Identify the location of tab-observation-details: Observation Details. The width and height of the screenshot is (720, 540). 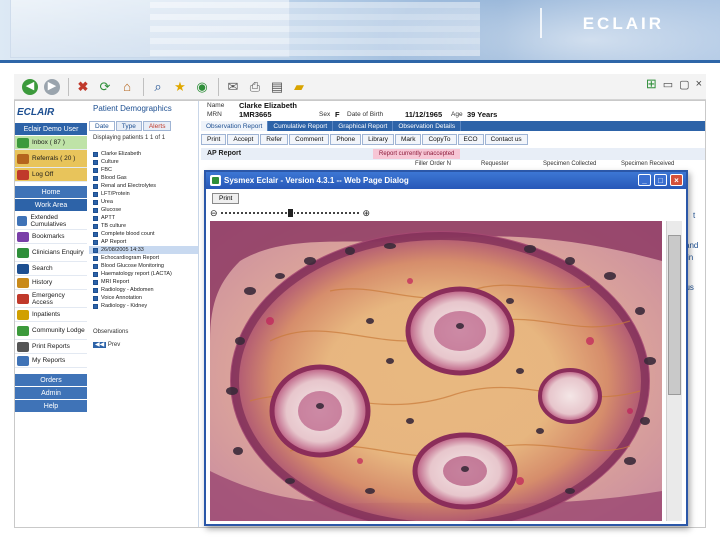
(427, 126).